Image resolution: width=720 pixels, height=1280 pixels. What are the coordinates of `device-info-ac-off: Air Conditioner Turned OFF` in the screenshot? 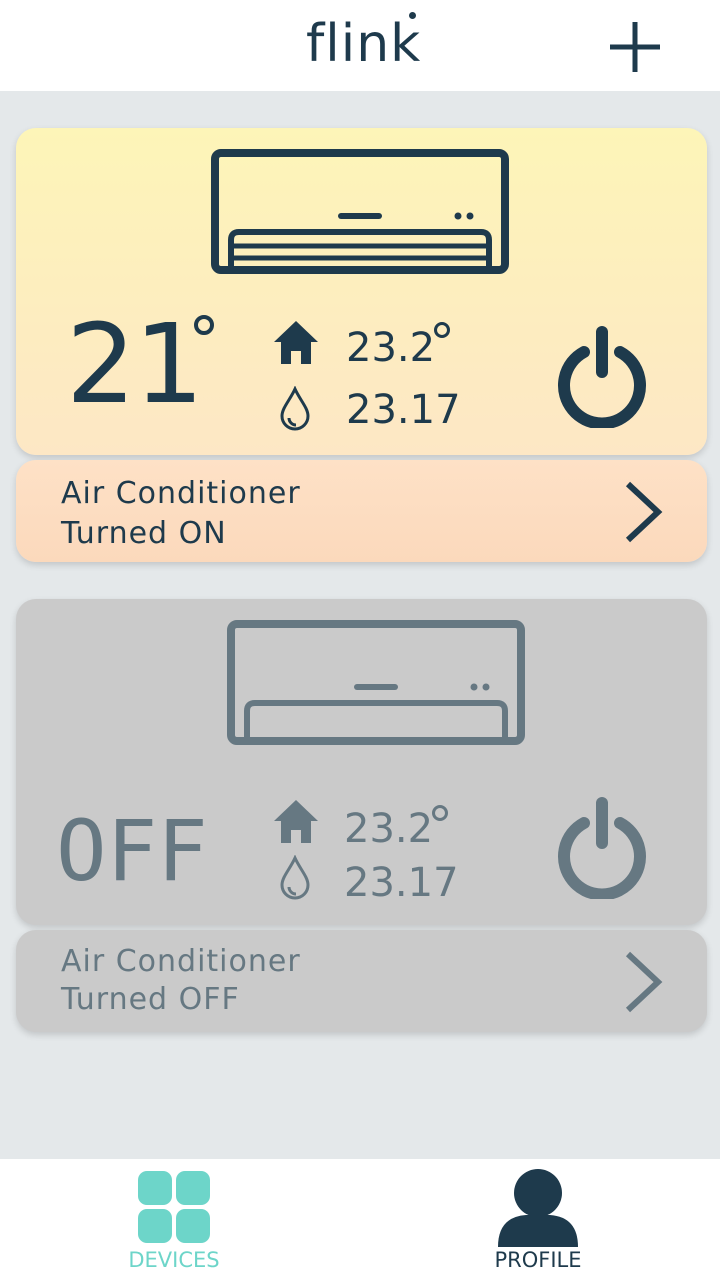 It's located at (361, 981).